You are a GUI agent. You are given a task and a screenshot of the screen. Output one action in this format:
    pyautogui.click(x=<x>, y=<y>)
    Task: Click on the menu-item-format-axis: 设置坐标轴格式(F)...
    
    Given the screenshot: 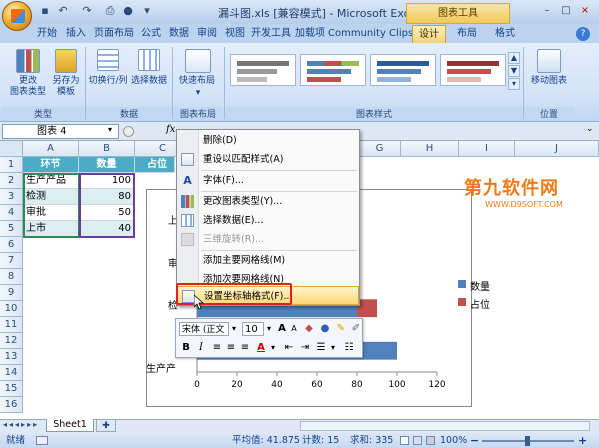 What is the action you would take?
    pyautogui.click(x=268, y=295)
    